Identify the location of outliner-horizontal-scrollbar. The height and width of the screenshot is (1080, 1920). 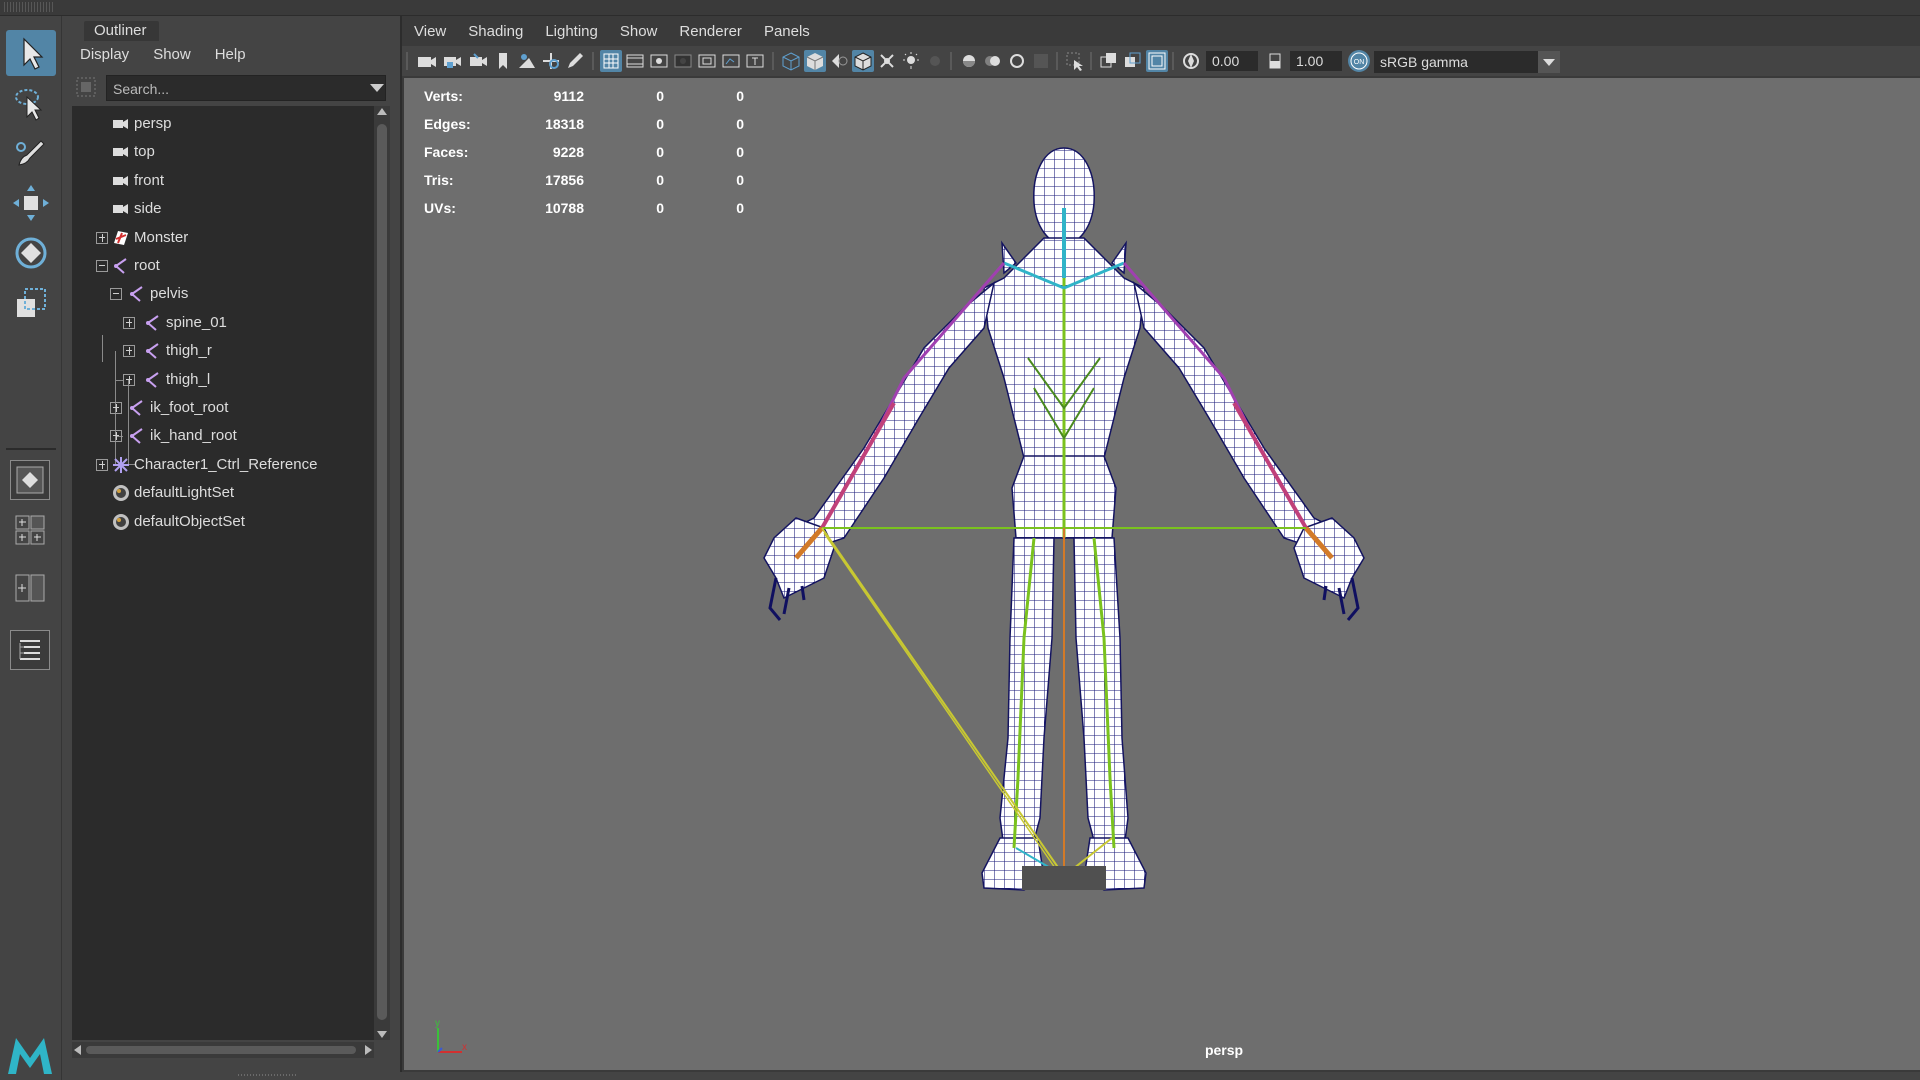
(223, 1050).